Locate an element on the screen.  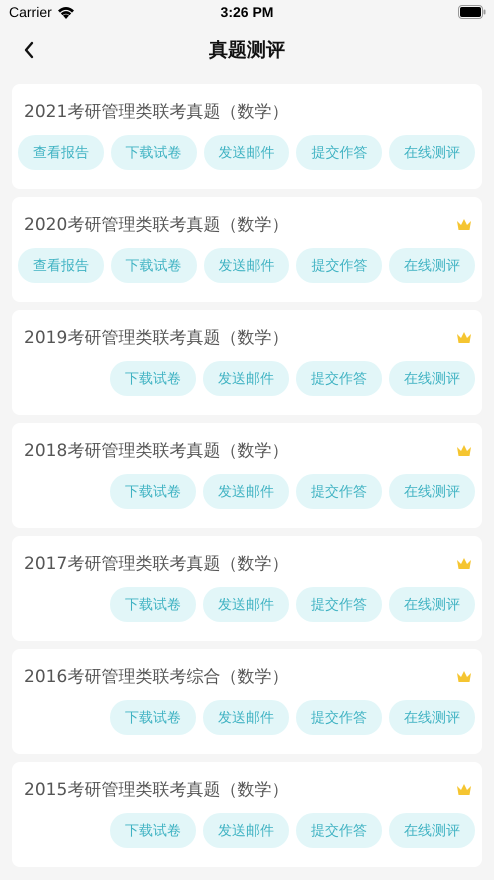
paper-title: 2018考研管理类联考真题（数学） is located at coordinates (156, 451).